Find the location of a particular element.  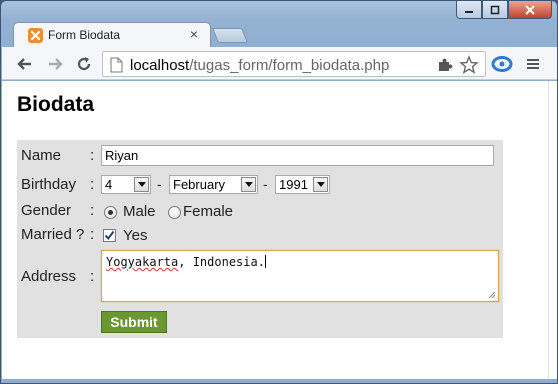

url-path: /tugas_form/form_biodata.php is located at coordinates (289, 65).